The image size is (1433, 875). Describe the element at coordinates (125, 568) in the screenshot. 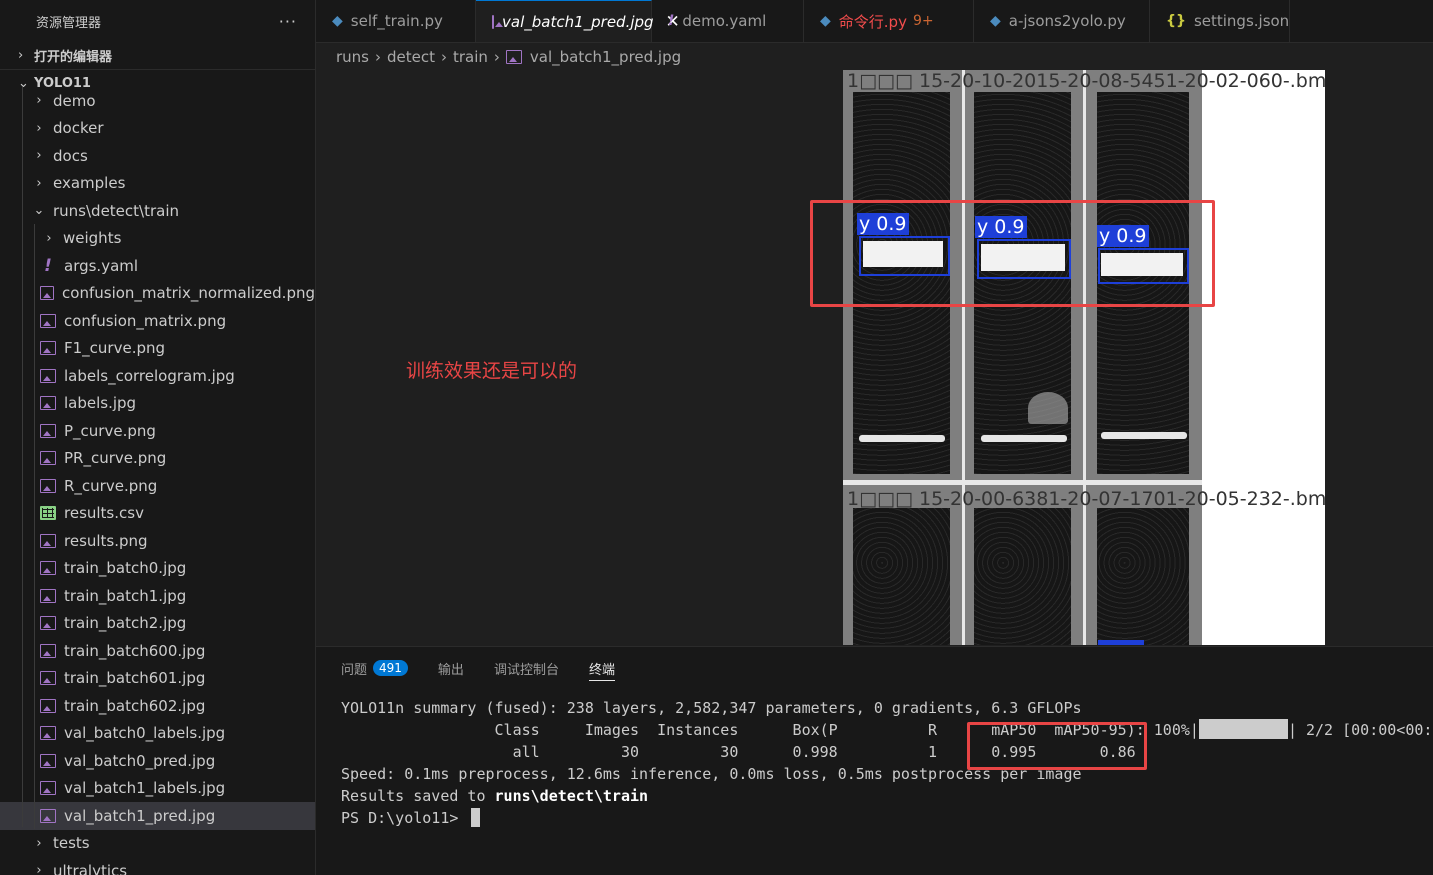

I see `tree-item-label: train_batch0.jpg` at that location.